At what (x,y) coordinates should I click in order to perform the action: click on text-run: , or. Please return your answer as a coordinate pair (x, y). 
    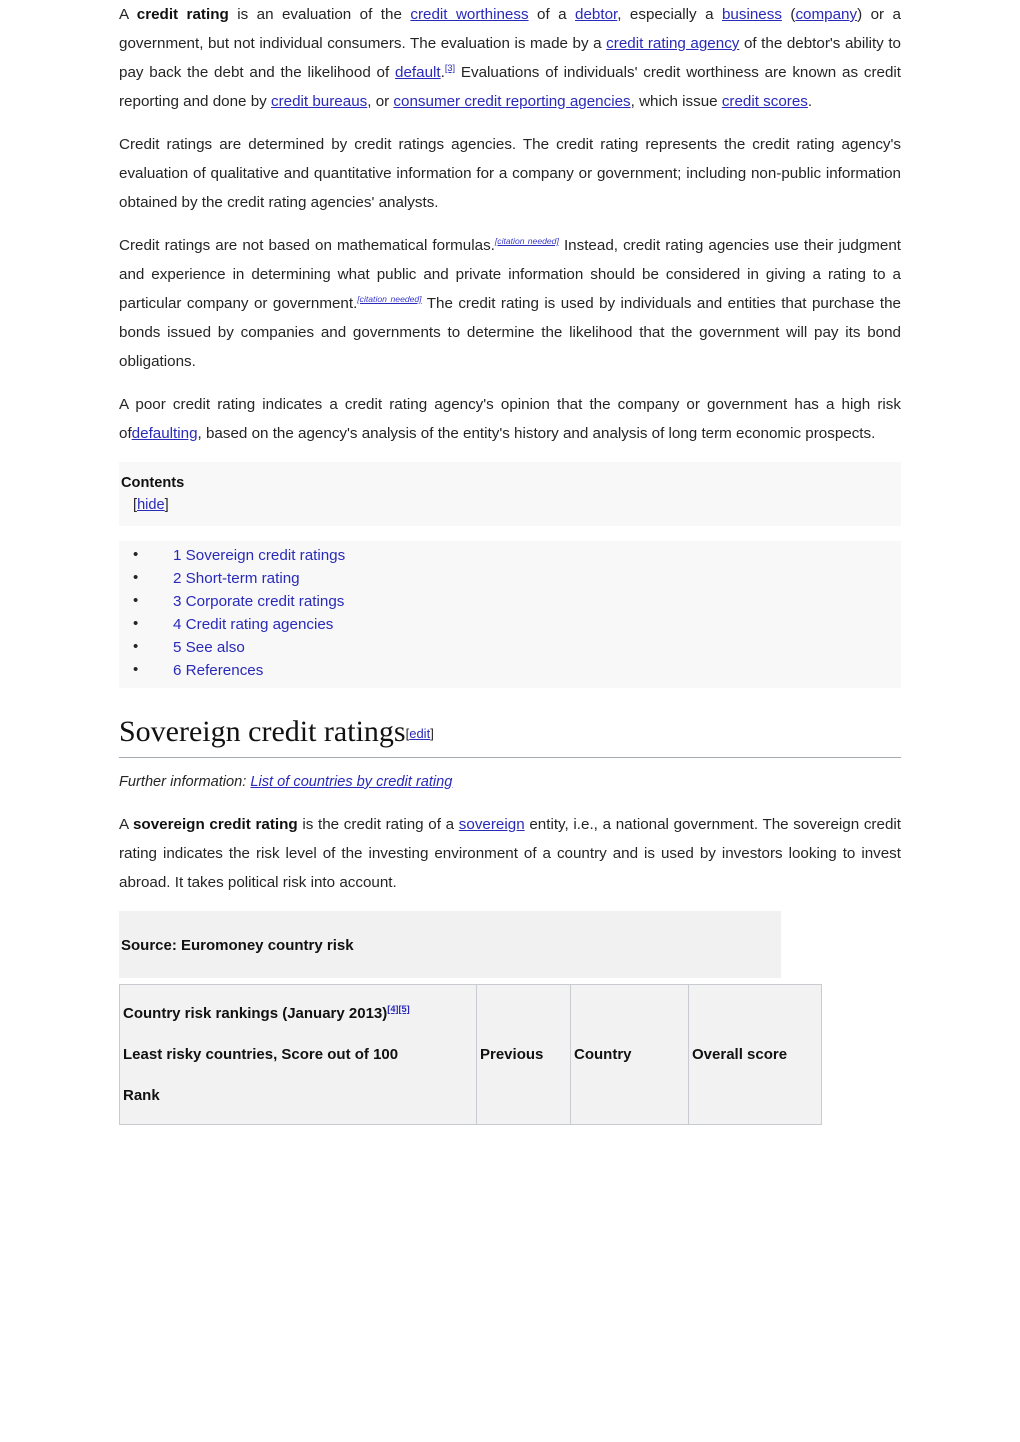
    Looking at the image, I should click on (380, 101).